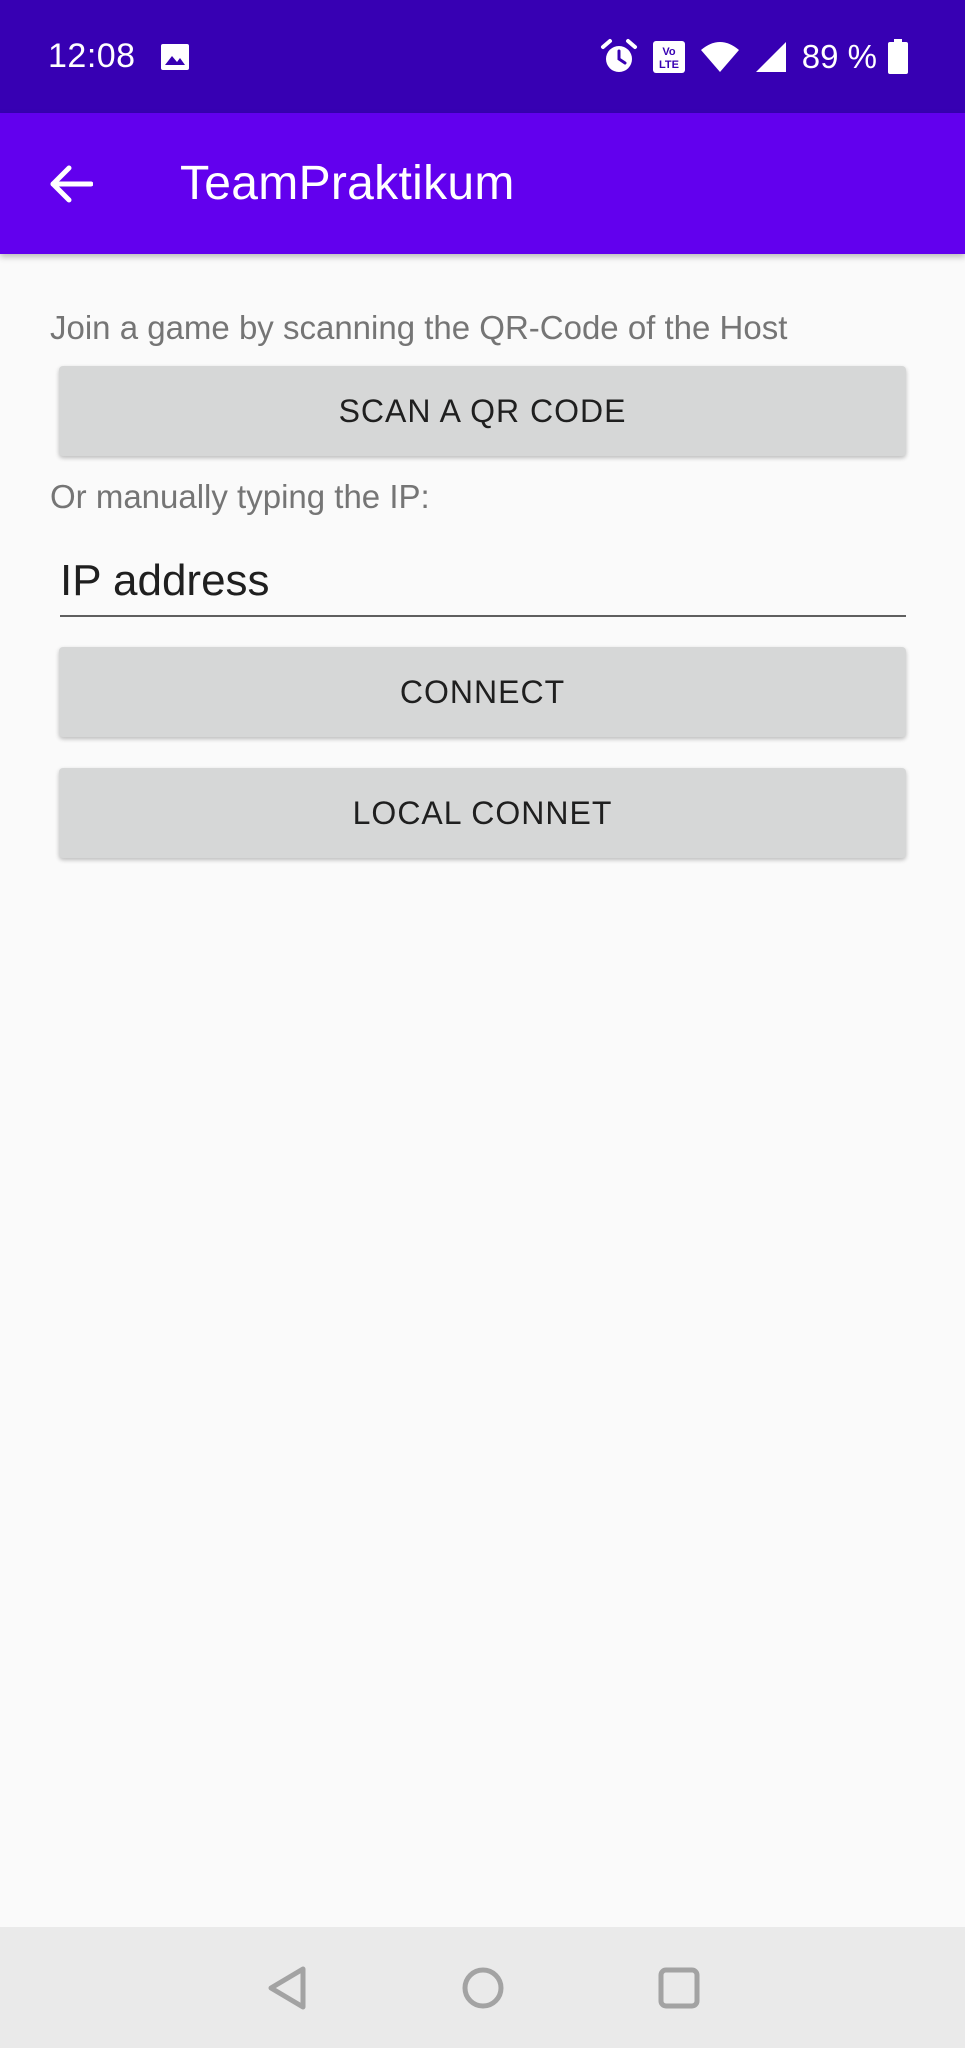 The width and height of the screenshot is (965, 2048). I want to click on status-left: 12:08, so click(119, 56).